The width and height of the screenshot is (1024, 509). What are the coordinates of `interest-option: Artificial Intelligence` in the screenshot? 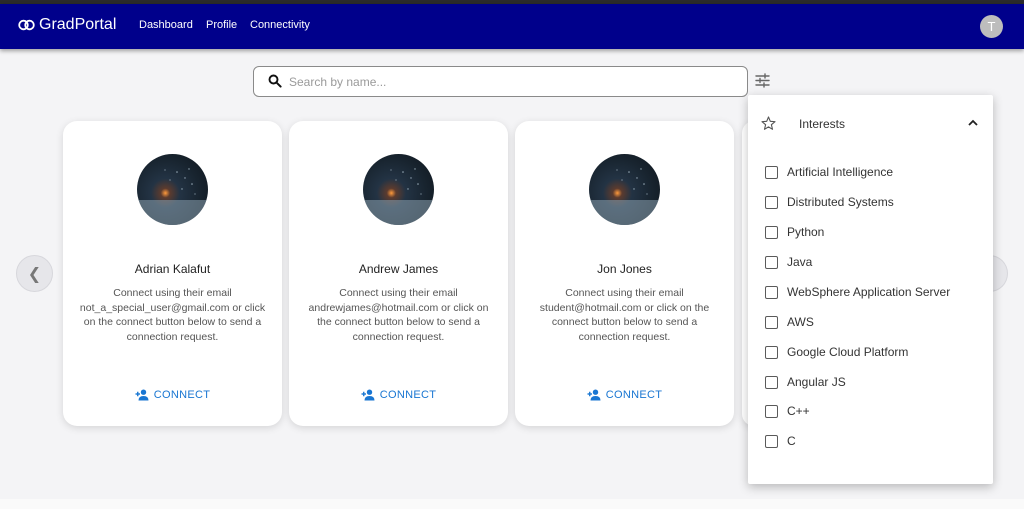 It's located at (829, 172).